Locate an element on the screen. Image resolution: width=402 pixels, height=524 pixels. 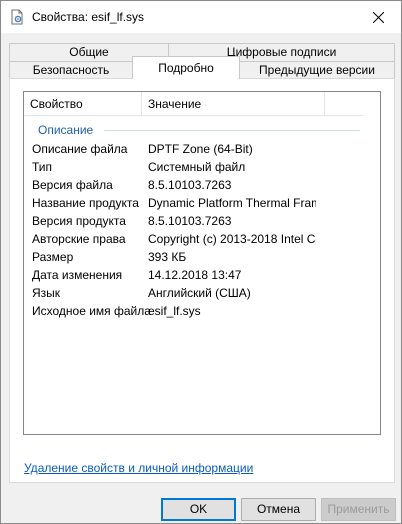
list-item: Дата изменения 14.12.2018 13:47 is located at coordinates (194, 275).